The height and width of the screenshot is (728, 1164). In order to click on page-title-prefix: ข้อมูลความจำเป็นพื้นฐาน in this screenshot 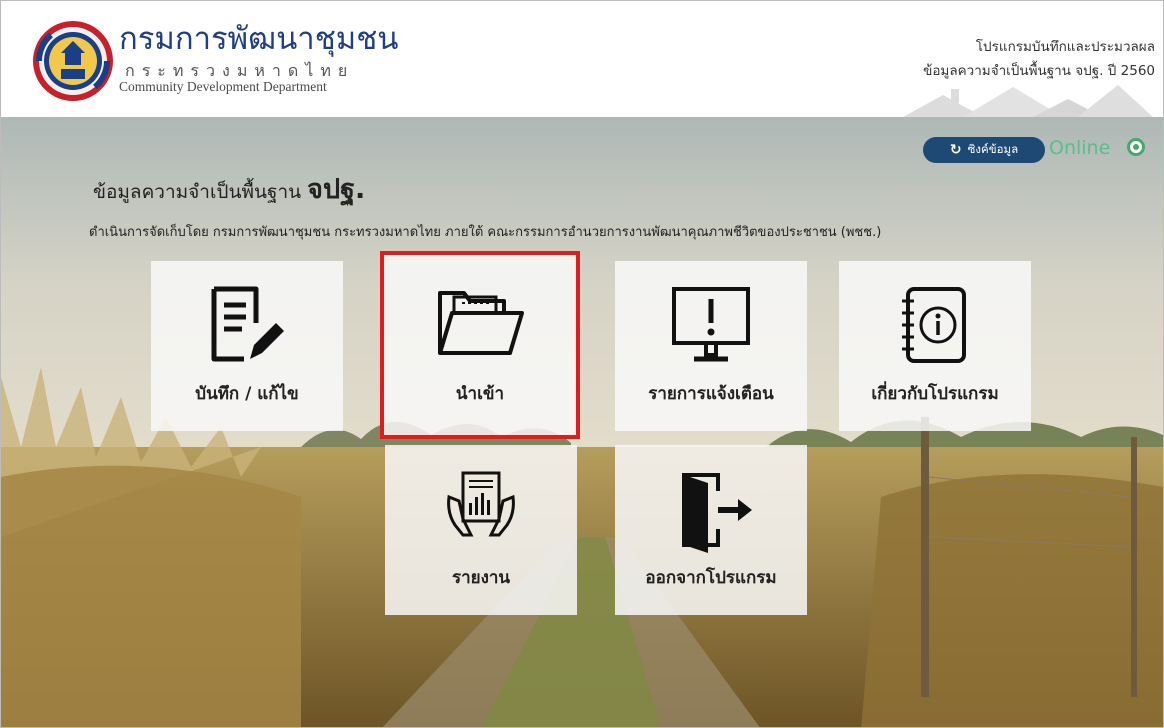, I will do `click(197, 192)`.